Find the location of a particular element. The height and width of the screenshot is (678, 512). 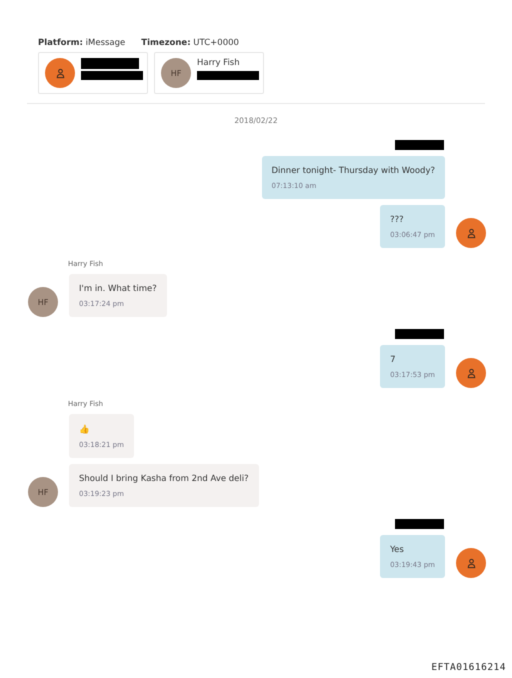

message-text: Should I bring Kasha from 2nd Ave deli? is located at coordinates (164, 479).